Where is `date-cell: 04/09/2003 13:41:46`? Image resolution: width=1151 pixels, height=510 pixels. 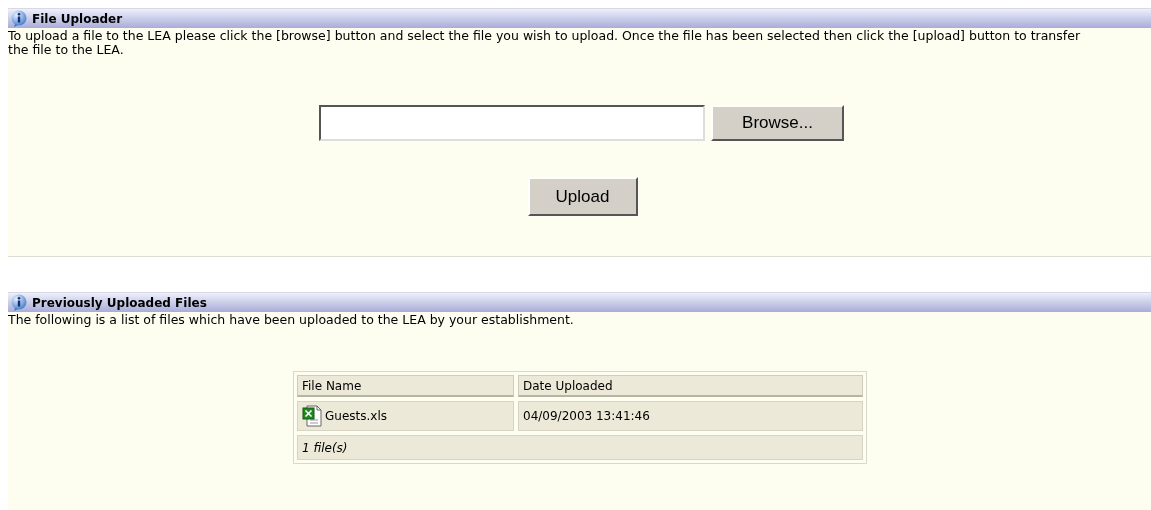
date-cell: 04/09/2003 13:41:46 is located at coordinates (690, 416).